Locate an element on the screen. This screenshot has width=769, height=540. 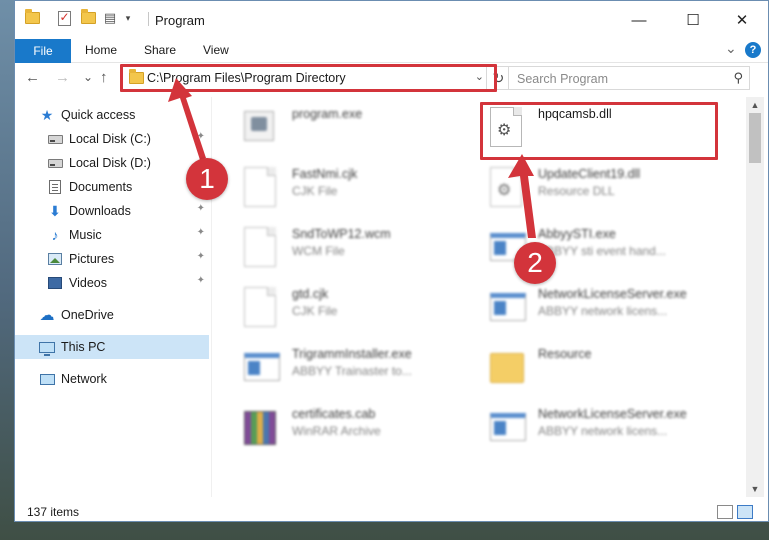
file-name: AbbyySTI.exe is located at coordinates (577, 234).